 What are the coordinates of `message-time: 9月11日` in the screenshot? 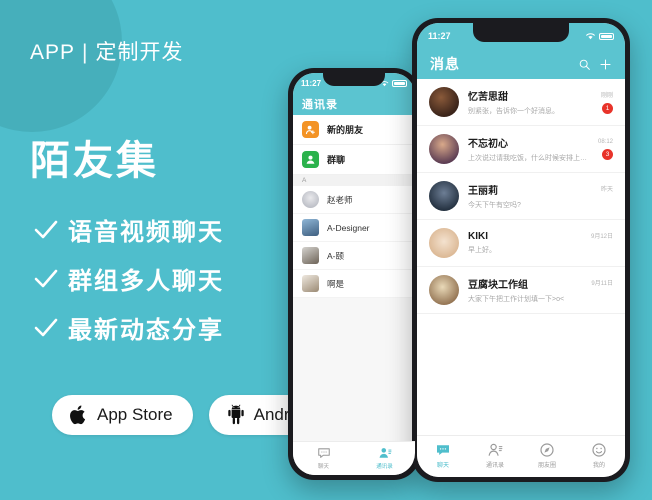 It's located at (602, 284).